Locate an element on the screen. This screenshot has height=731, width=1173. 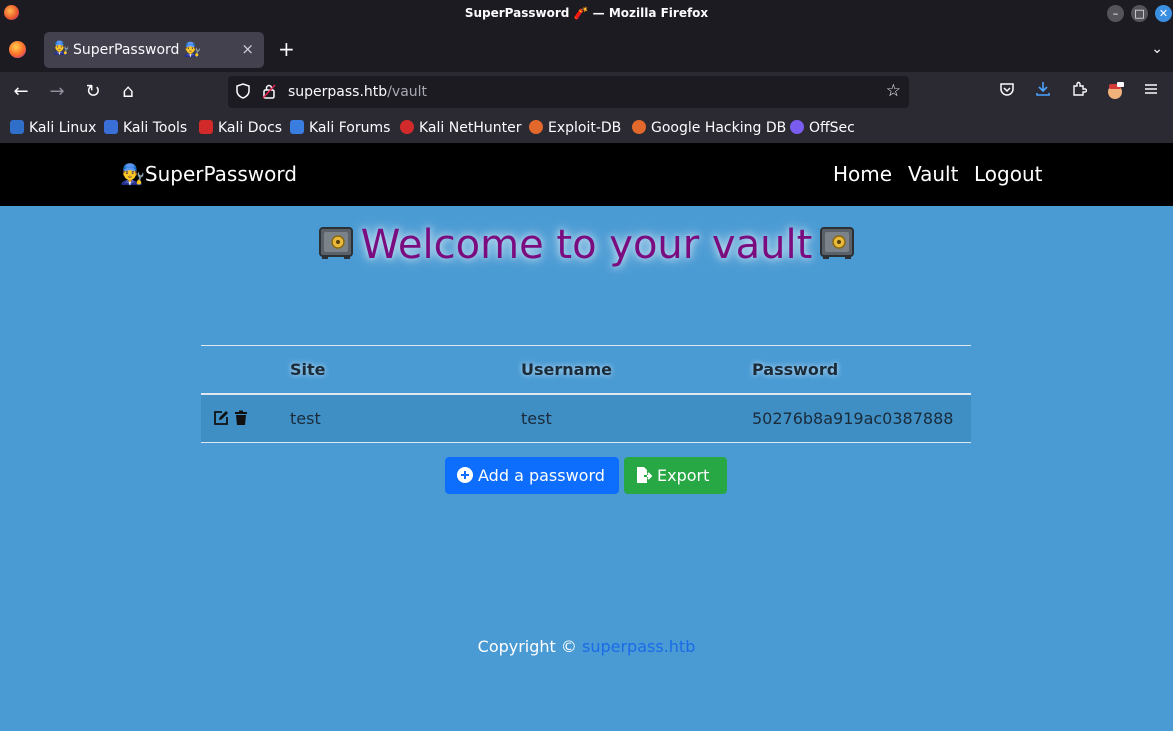
window-title: SuperPassword 🧨 — Mozilla Firefox is located at coordinates (586, 13).